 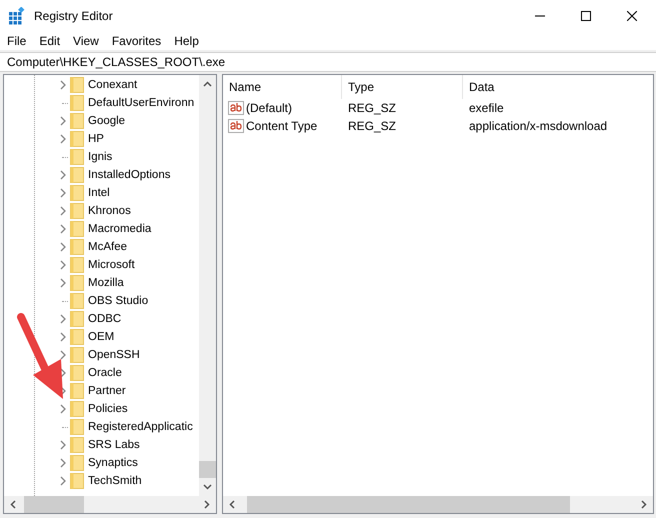 I want to click on column-header: Type, so click(x=402, y=87).